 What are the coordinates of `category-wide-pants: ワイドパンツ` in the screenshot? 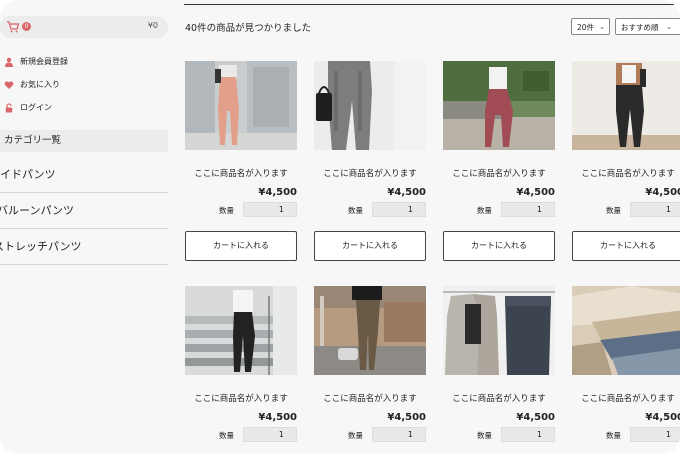 It's located at (84, 175).